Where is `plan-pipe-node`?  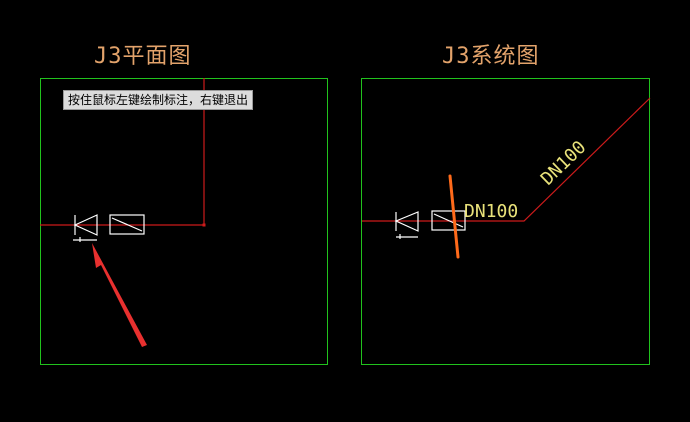
plan-pipe-node is located at coordinates (204, 225).